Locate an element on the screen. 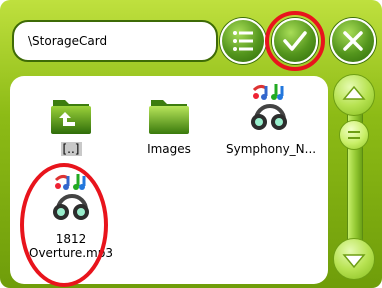 Image resolution: width=382 pixels, height=288 pixels. list-menu-icon is located at coordinates (243, 41).